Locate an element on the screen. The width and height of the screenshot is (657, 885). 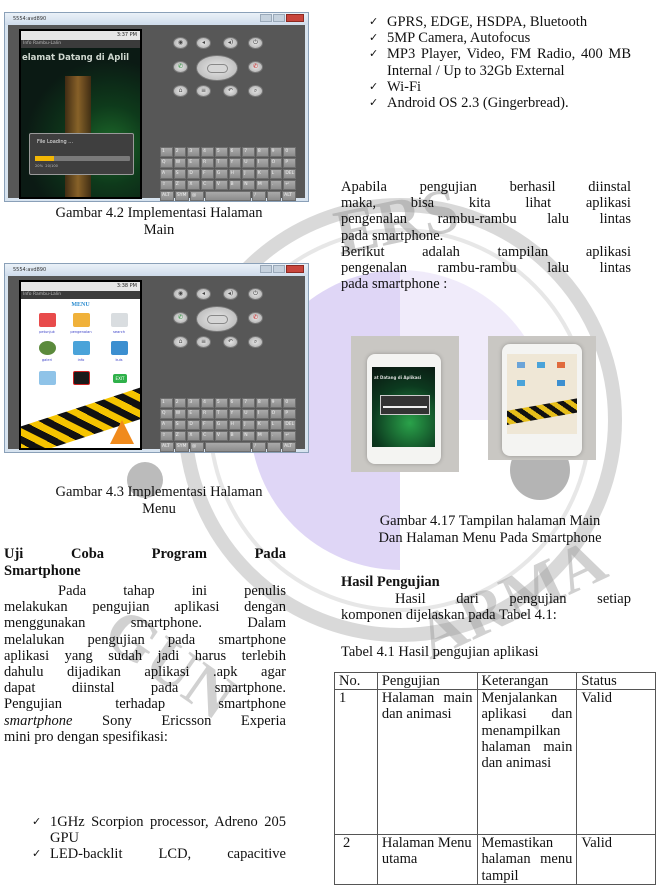
key: / is located at coordinates (259, 447).